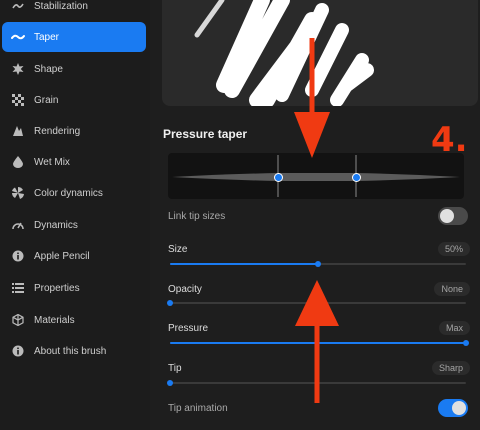 The height and width of the screenshot is (430, 480). I want to click on step-number-label: 4., so click(449, 140).